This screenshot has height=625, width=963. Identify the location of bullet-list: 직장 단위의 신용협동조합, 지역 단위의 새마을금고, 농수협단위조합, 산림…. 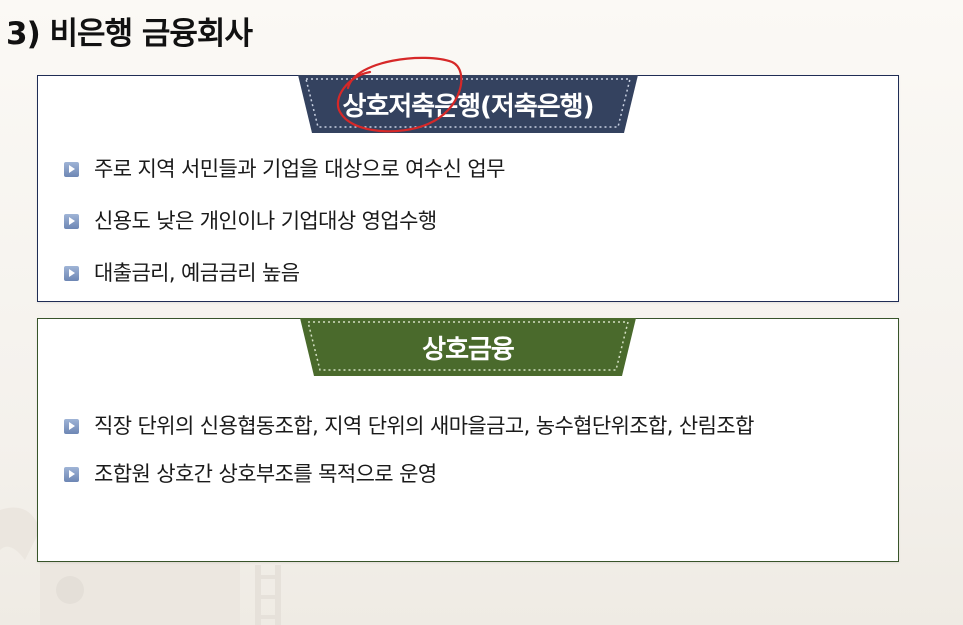
(470, 459).